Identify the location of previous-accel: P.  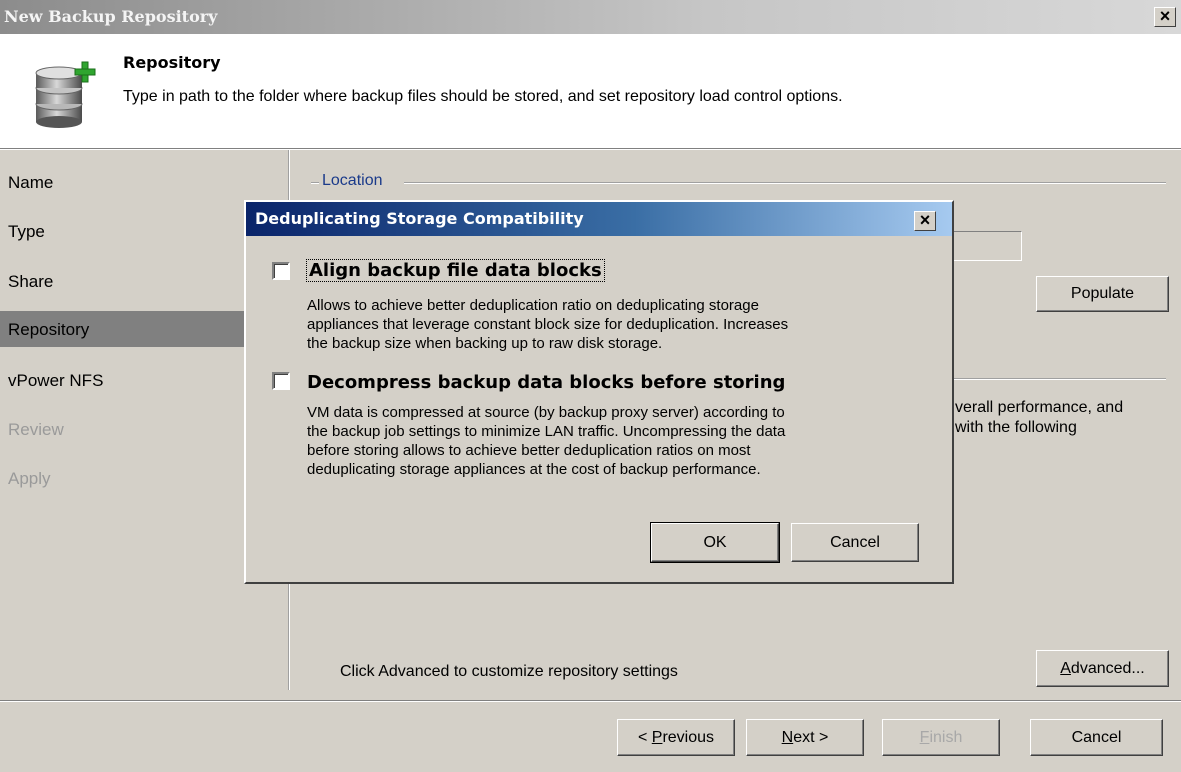
(657, 737).